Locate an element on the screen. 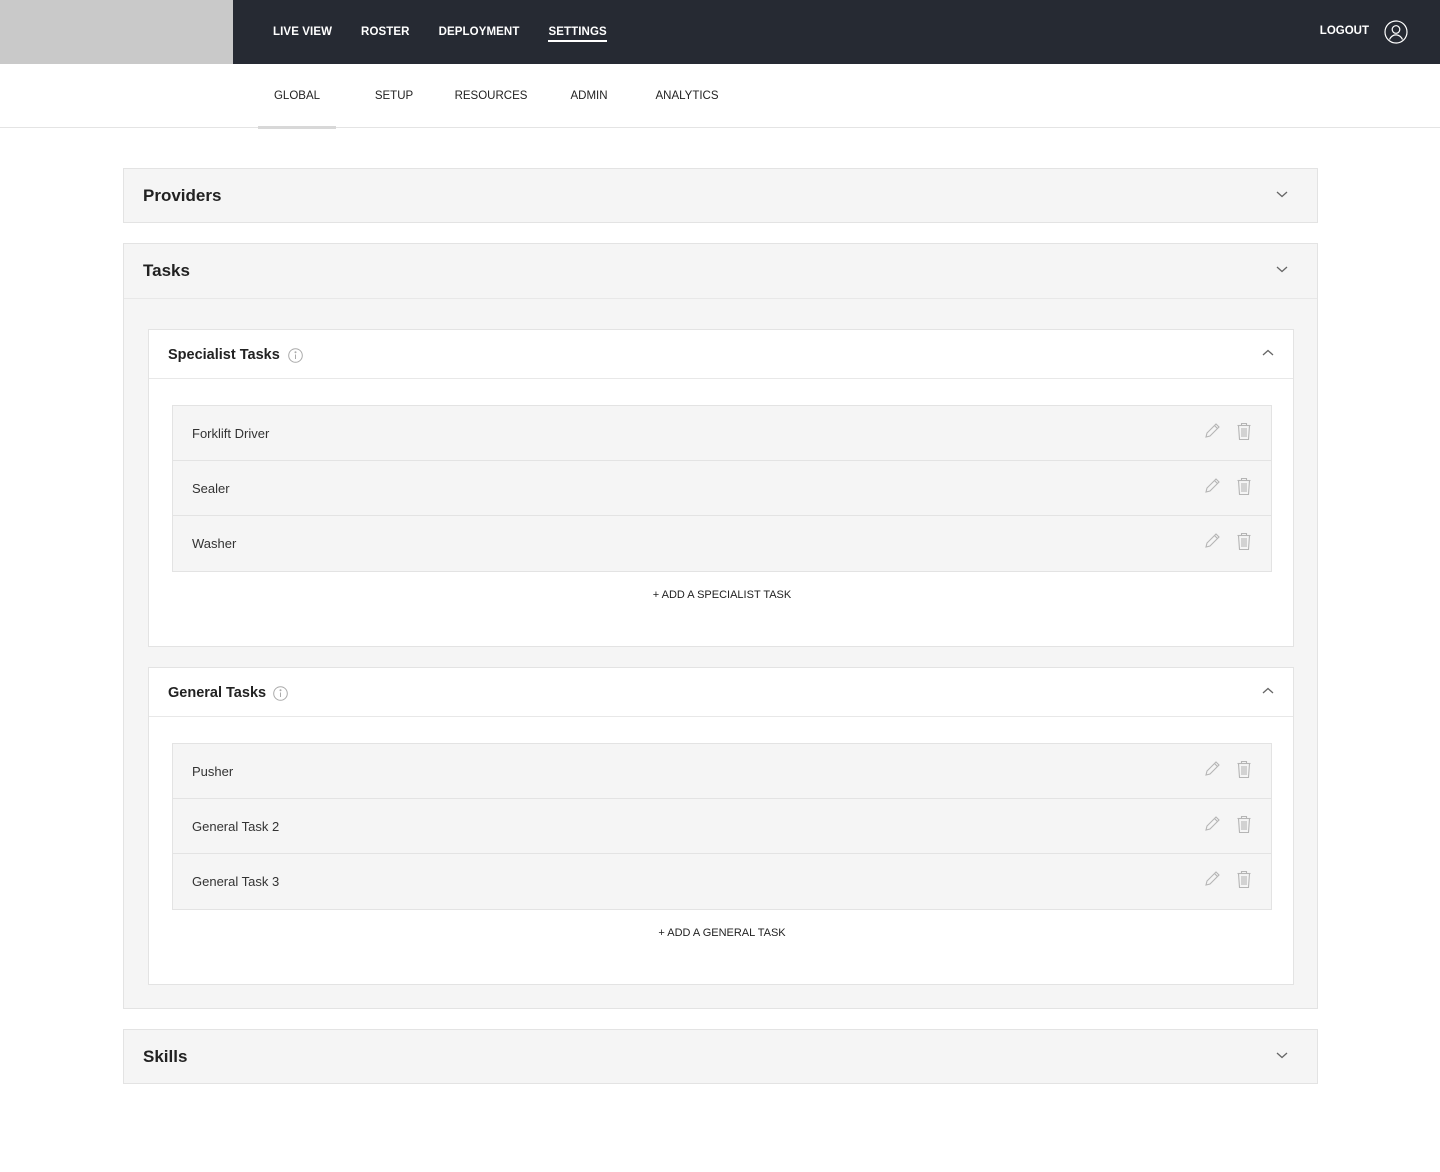  task-name: General Task 2 is located at coordinates (236, 826).